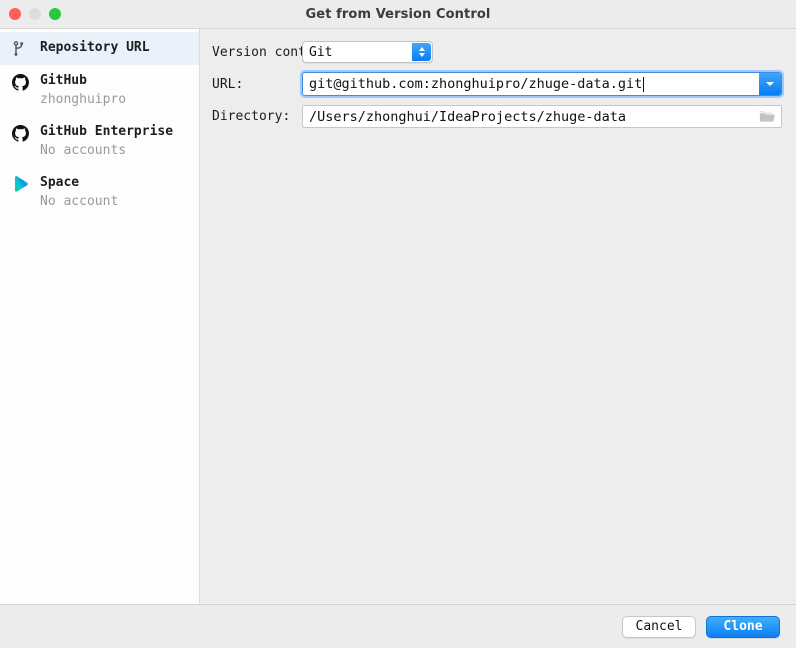  What do you see at coordinates (63, 80) in the screenshot?
I see `sidebar-item-title: GitHub` at bounding box center [63, 80].